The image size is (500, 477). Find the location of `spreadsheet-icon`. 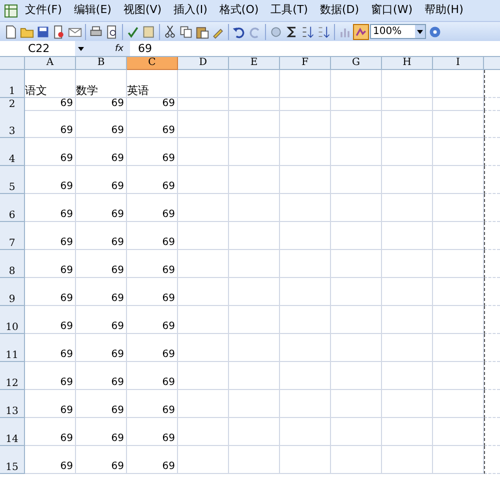

spreadsheet-icon is located at coordinates (11, 11).